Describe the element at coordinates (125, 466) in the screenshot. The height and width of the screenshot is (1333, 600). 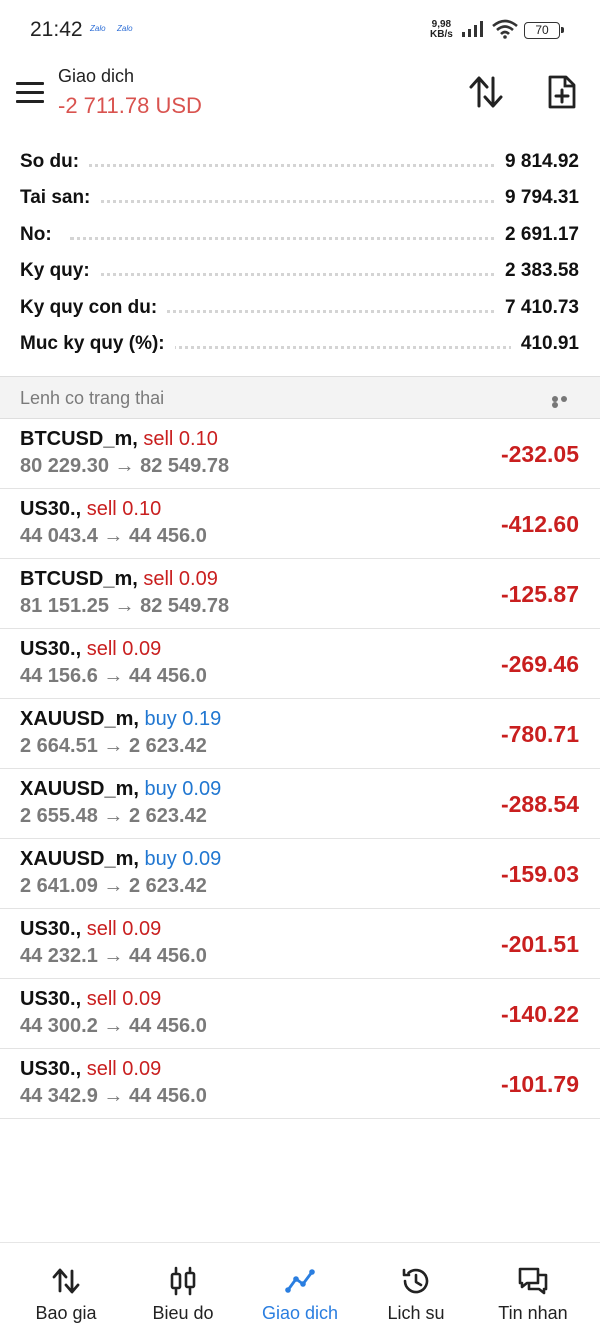
I see `position-prices: 80 229.30 → 82 549.78` at that location.